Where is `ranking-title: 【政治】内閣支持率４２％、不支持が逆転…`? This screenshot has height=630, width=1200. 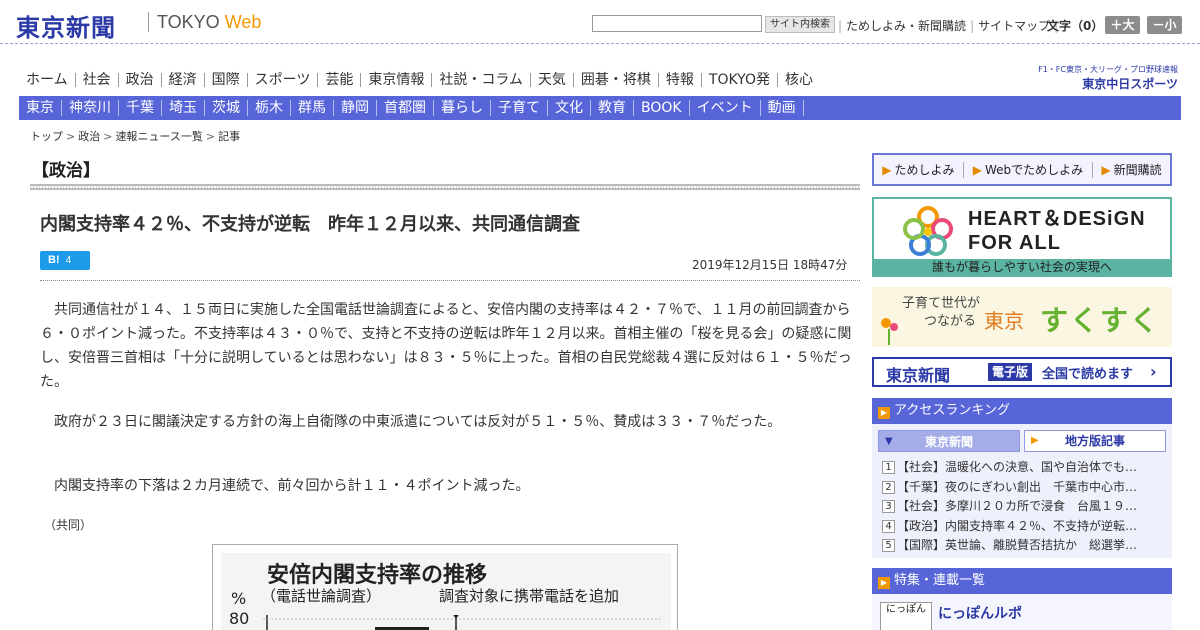
ranking-title: 【政治】内閣支持率４２％、不支持が逆転… is located at coordinates (1017, 525).